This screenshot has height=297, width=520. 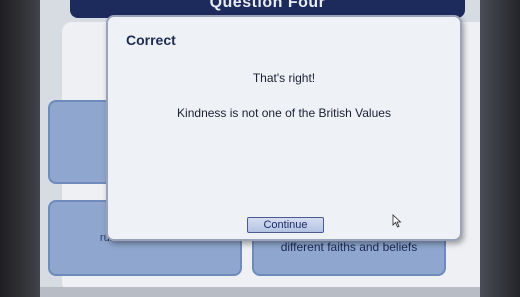 What do you see at coordinates (349, 247) in the screenshot?
I see `answer-card-label: different faiths and beliefs` at bounding box center [349, 247].